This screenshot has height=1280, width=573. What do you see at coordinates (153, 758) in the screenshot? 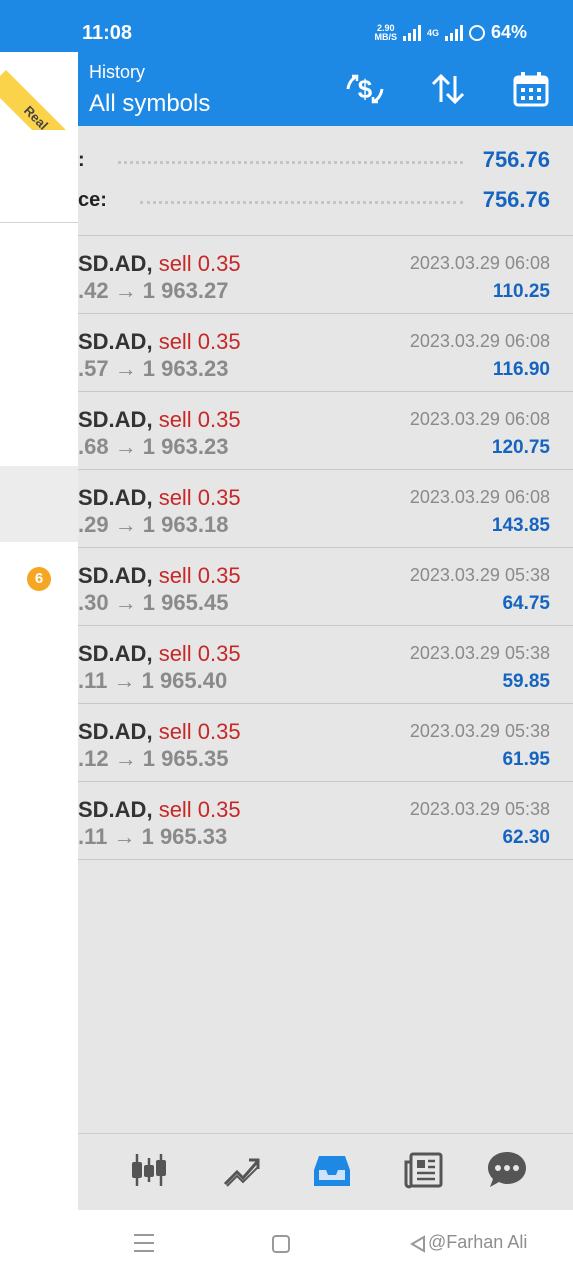
I see `deal-prices: .12 → 1 965.35` at bounding box center [153, 758].